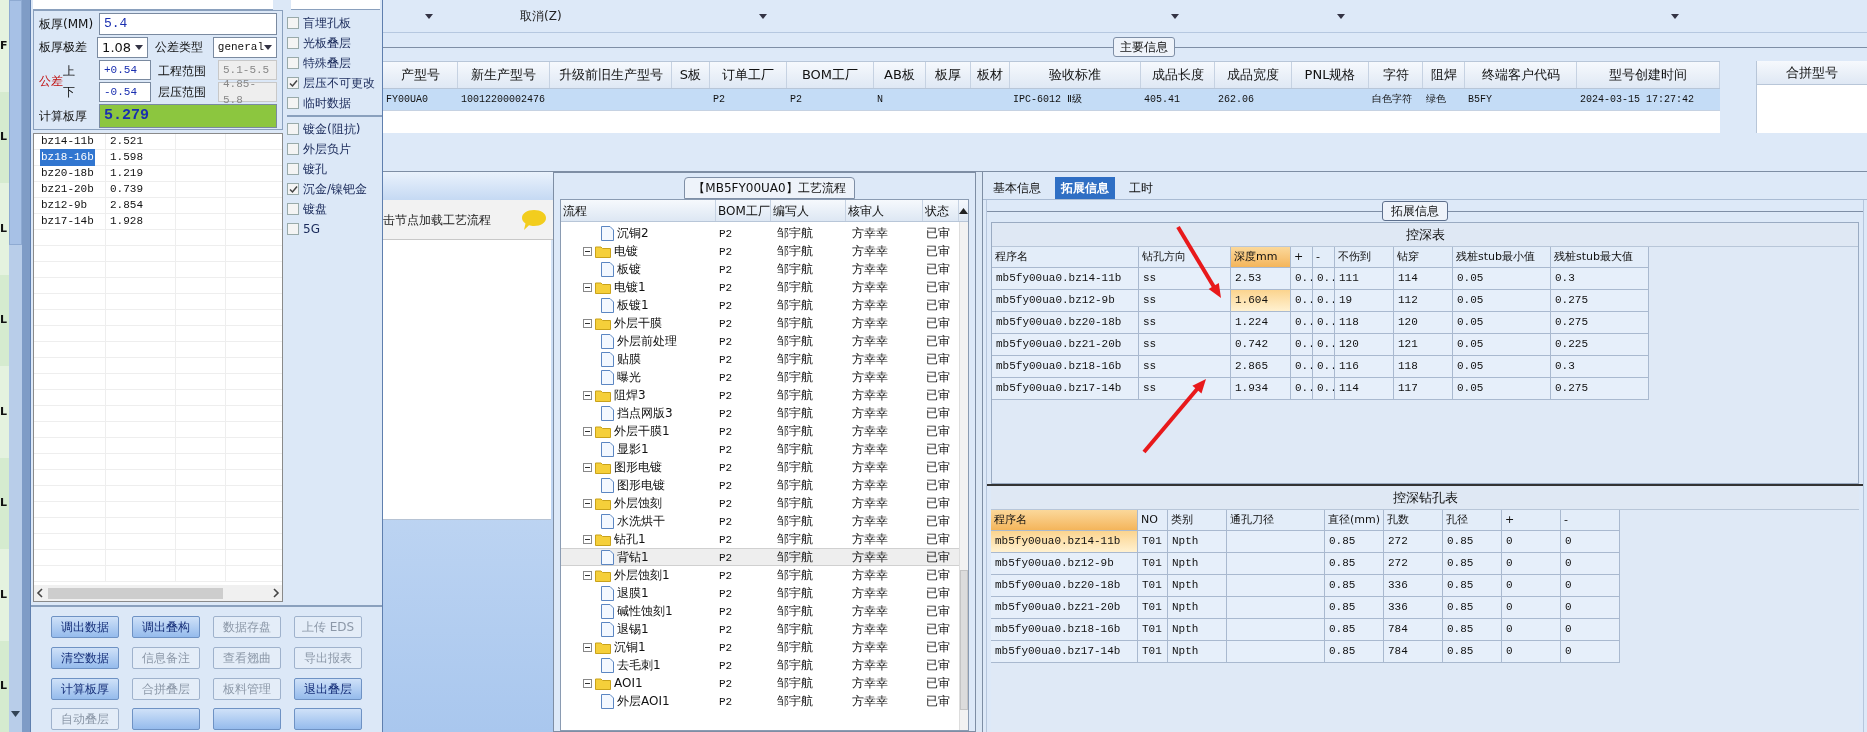 The image size is (1867, 732). What do you see at coordinates (1051, 100) in the screenshot?
I see `table-row: FY00UA0 10012200002476 P2 P2 N IPC-6012 Ⅱ级 405.41 262.06 白色字符 绿色 B5FY 2024-03-15 17:27:42` at bounding box center [1051, 100].